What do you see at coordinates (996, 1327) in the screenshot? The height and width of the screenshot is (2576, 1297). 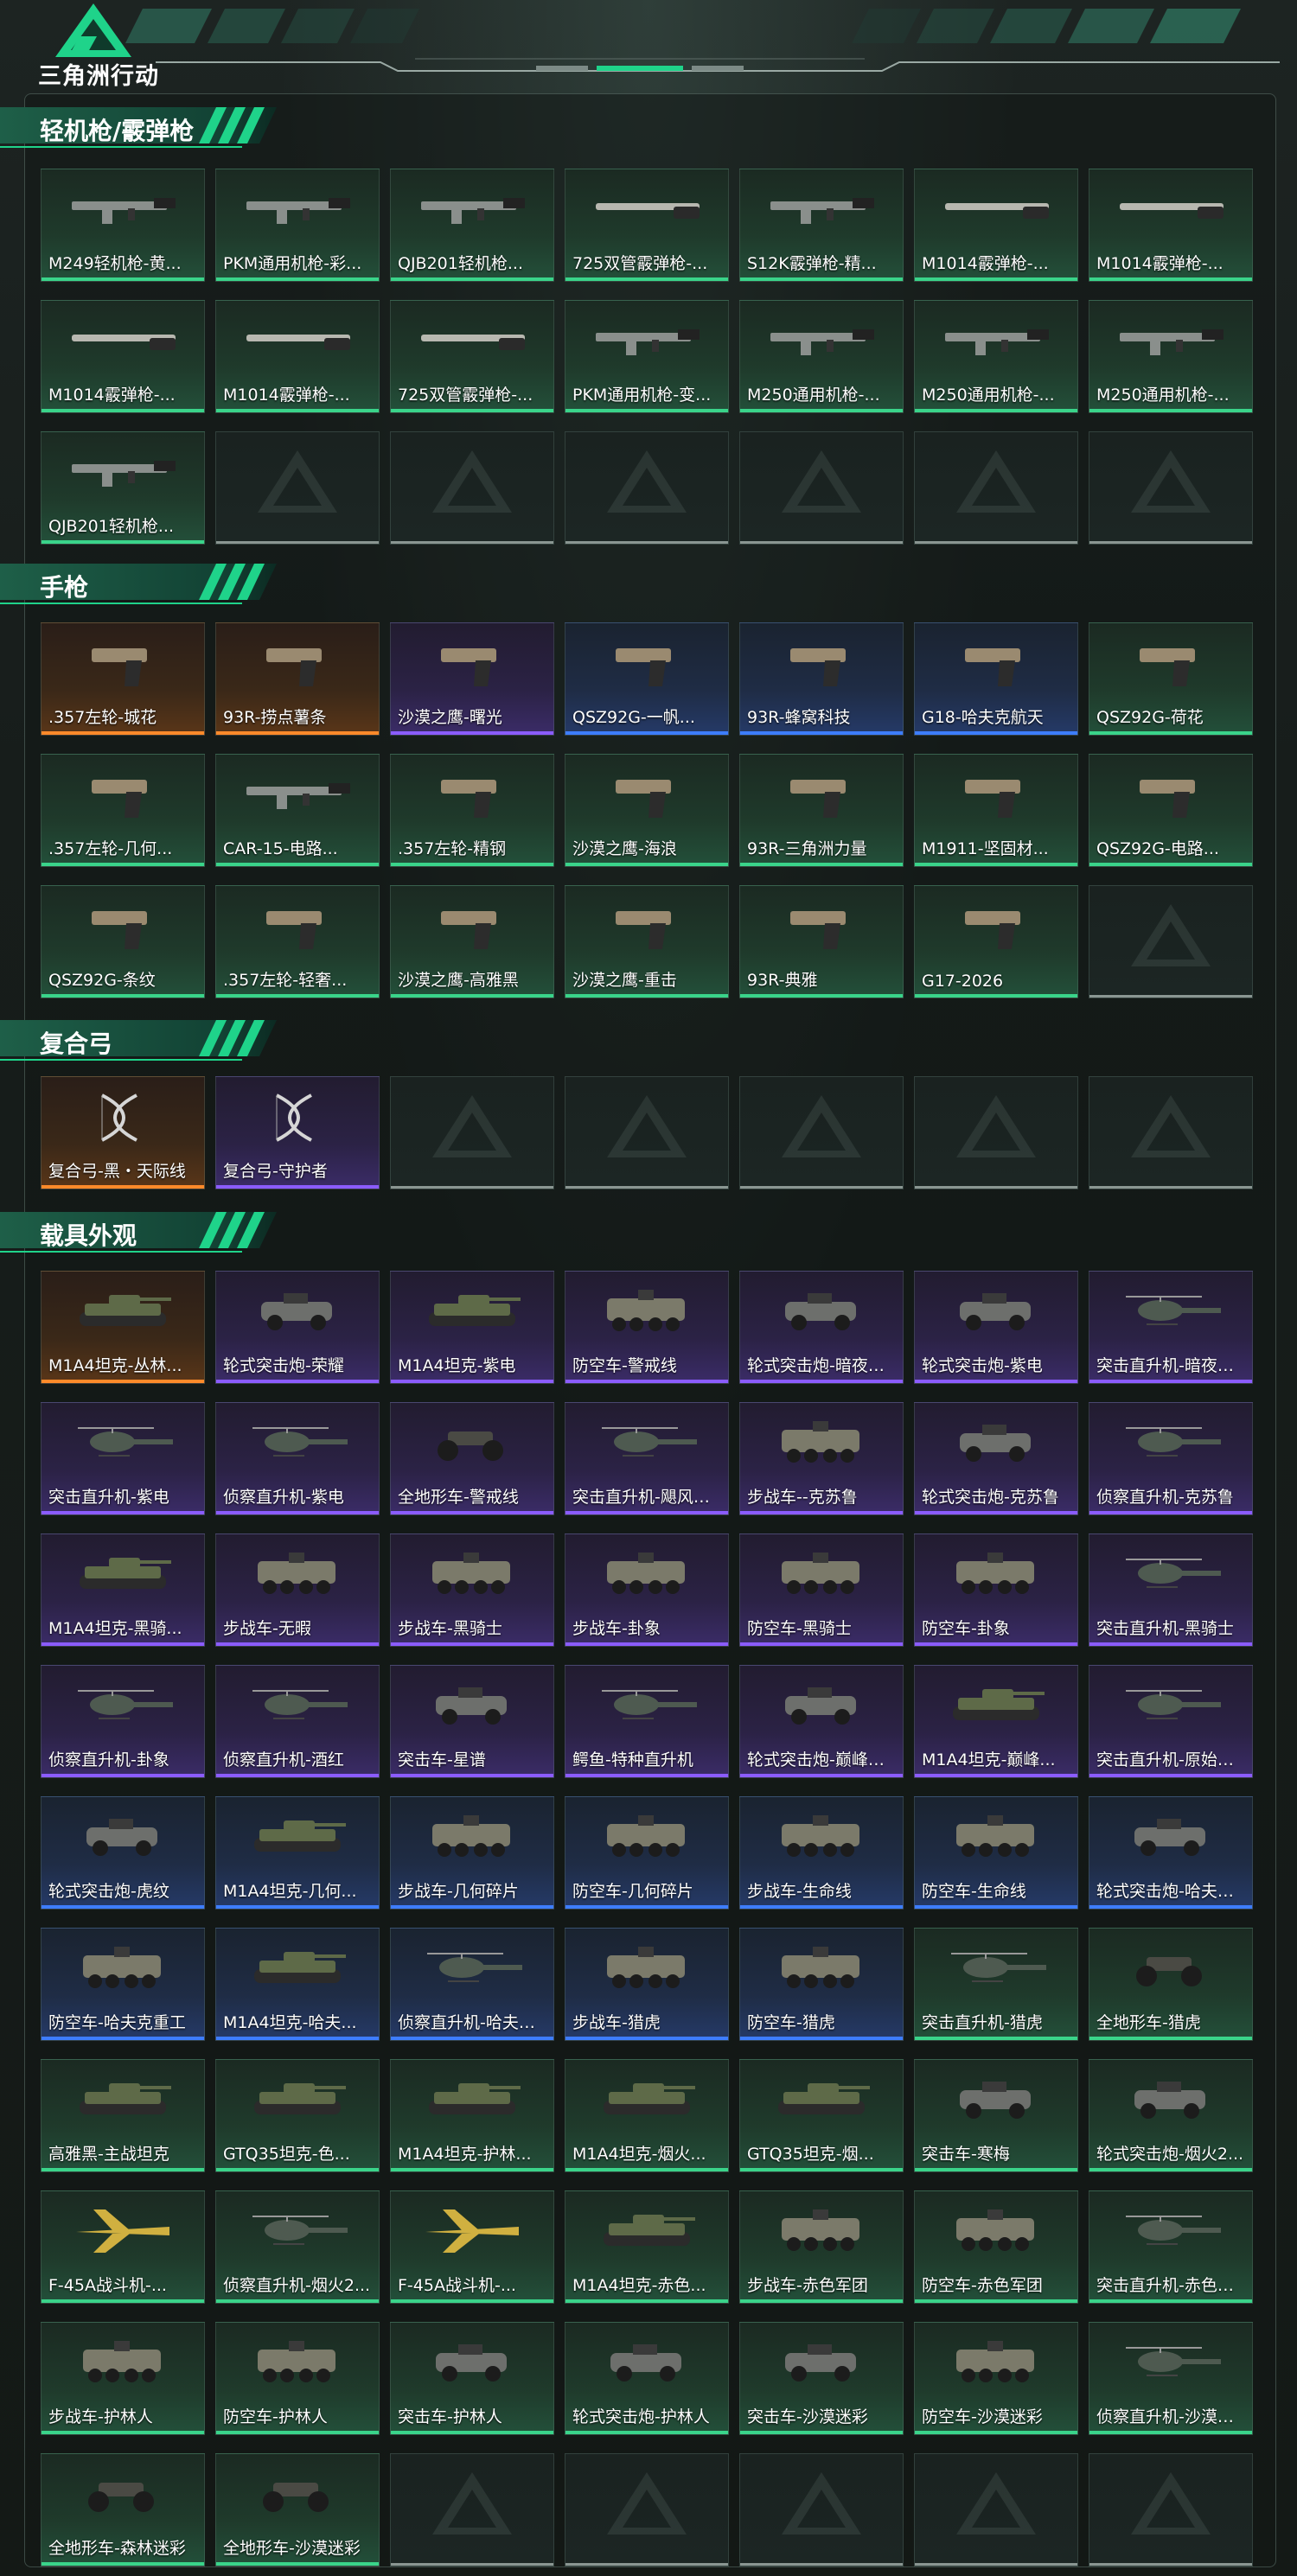 I see `skin-card: 轮式突击炮-紫电` at bounding box center [996, 1327].